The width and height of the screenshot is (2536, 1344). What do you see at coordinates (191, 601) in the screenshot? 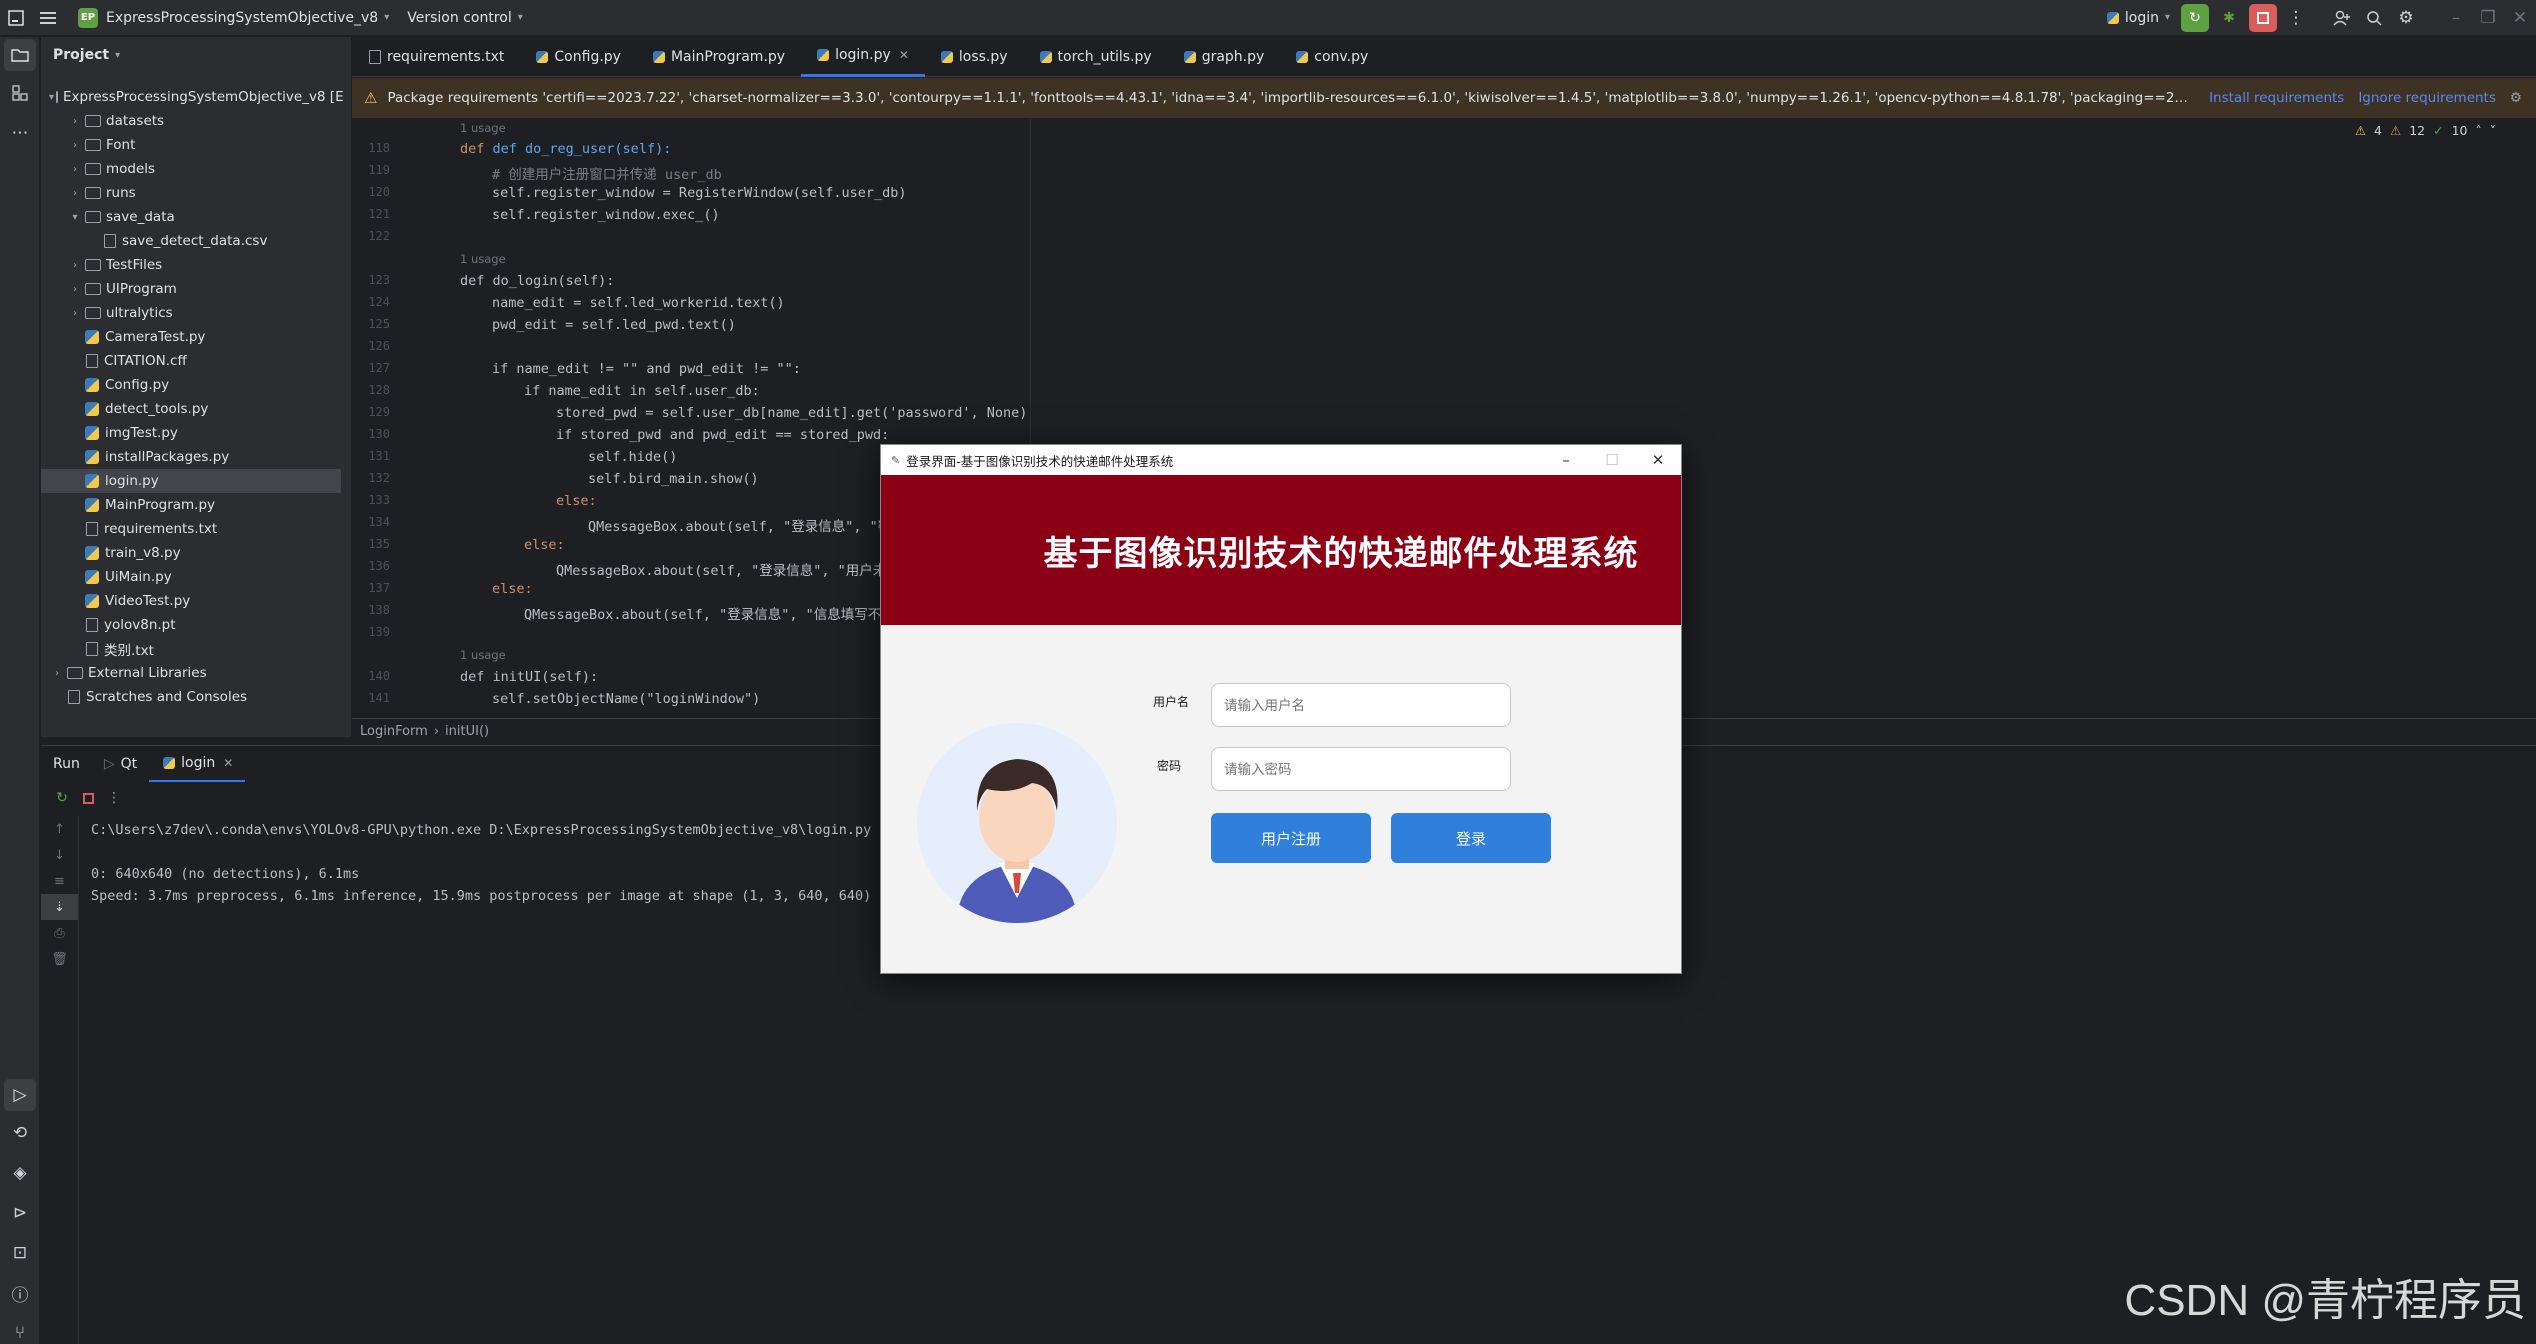
I see `tree-item: VideoTest.py` at bounding box center [191, 601].